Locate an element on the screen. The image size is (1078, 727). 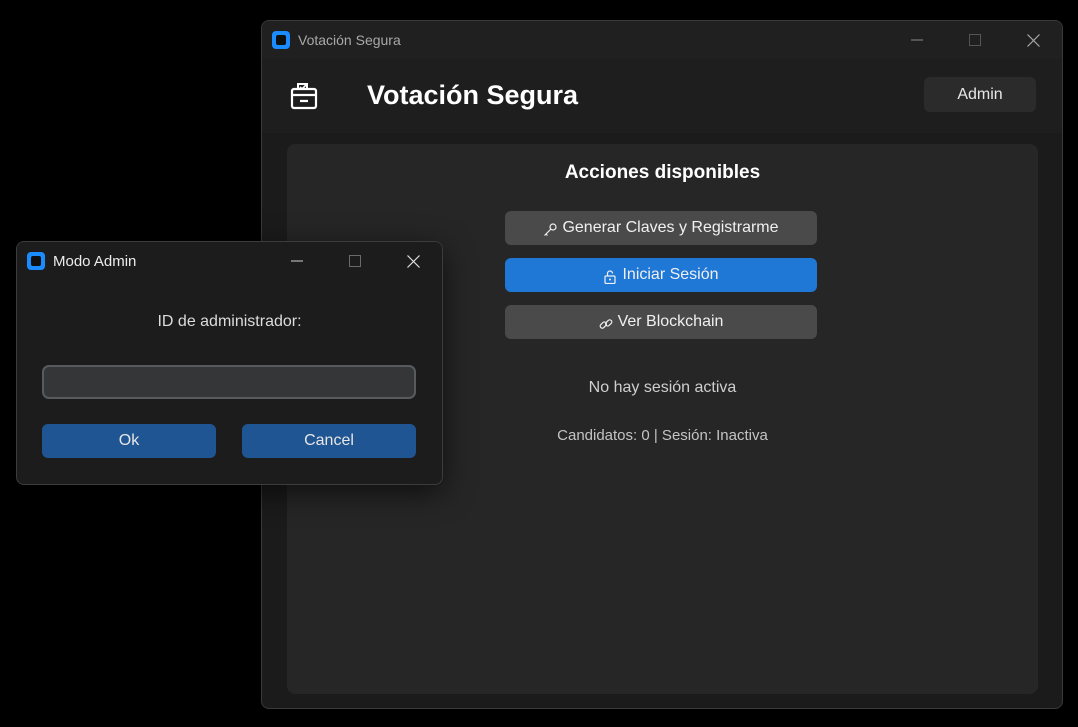
dialog-minimize-button is located at coordinates (297, 261).